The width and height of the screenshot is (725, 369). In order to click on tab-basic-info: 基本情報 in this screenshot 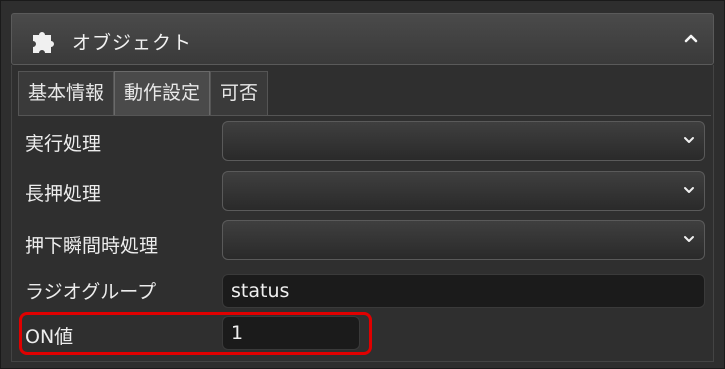, I will do `click(66, 93)`.